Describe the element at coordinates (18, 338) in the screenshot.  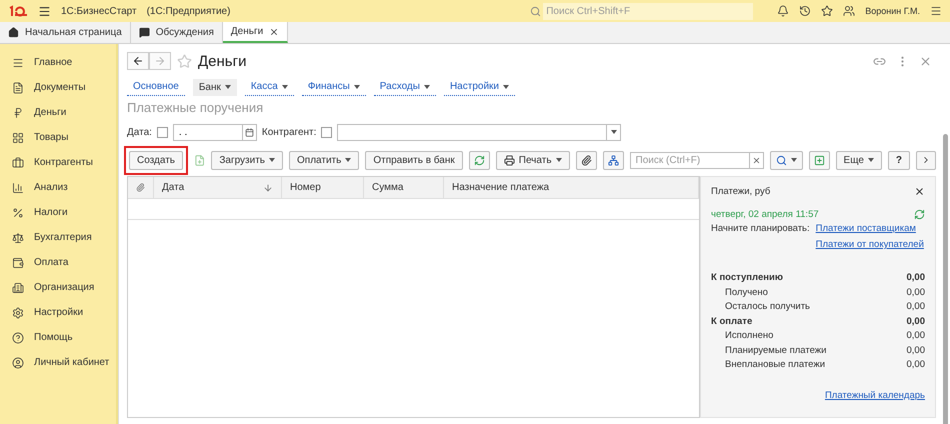
I see `help-icon` at that location.